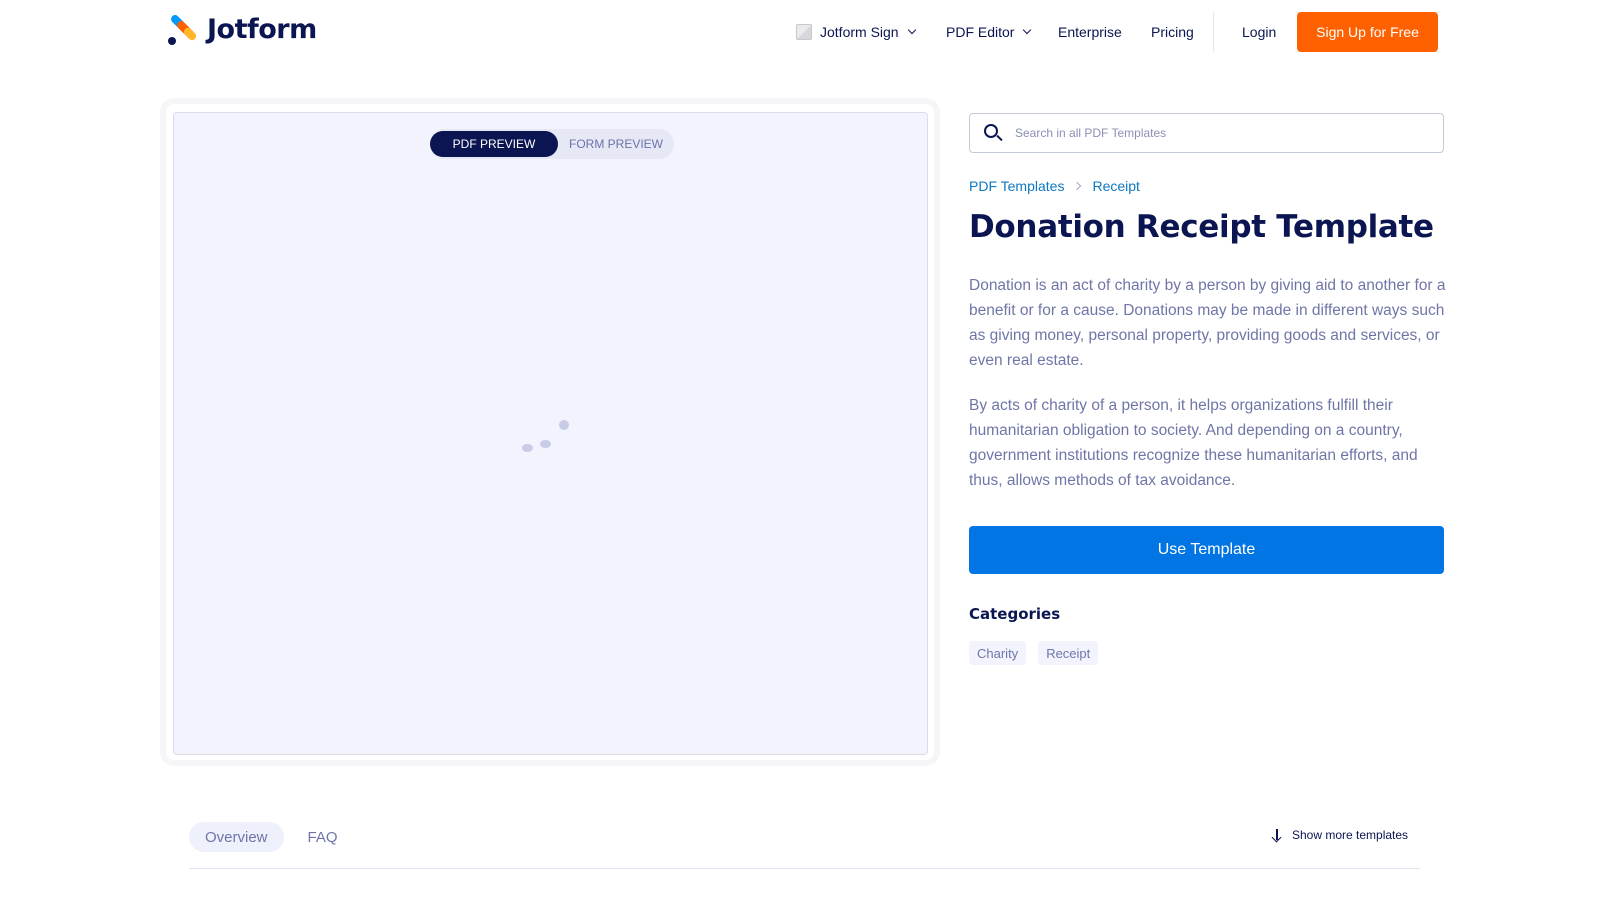 The width and height of the screenshot is (1600, 900). I want to click on nav-jotform-sign-label: Jotform Sign, so click(859, 32).